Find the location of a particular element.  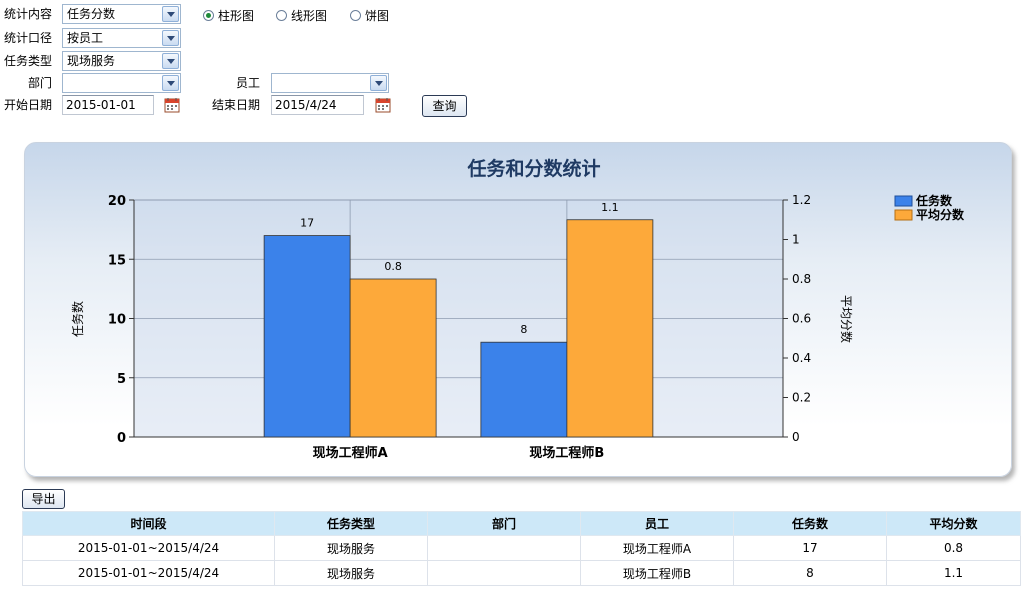

y-tick-label: 15 is located at coordinates (117, 260).